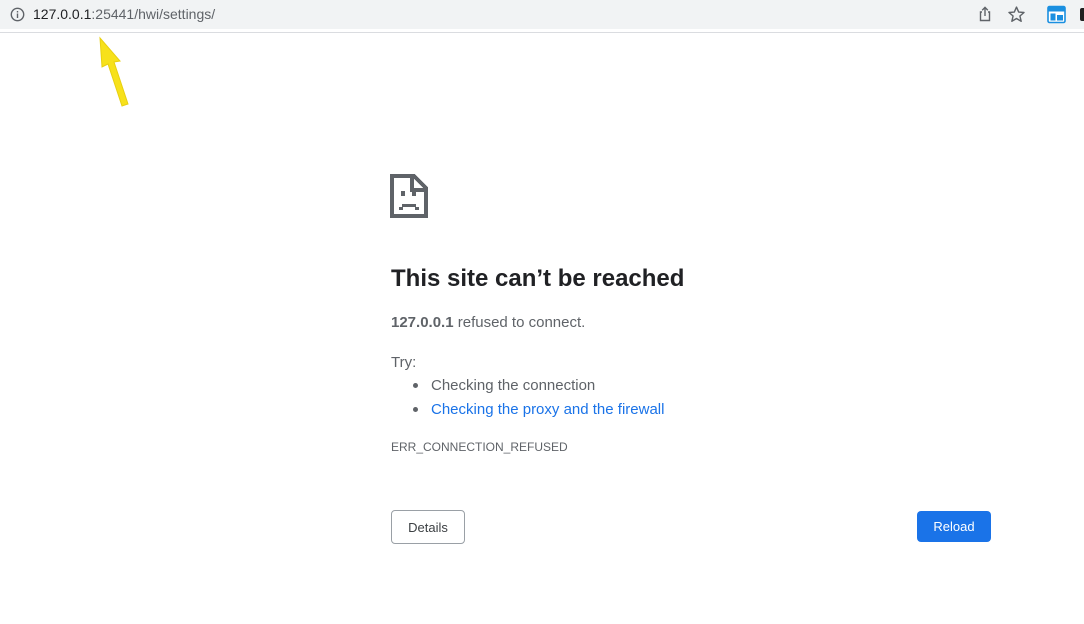 This screenshot has width=1084, height=624. Describe the element at coordinates (1056, 14) in the screenshot. I see `extension-icon` at that location.